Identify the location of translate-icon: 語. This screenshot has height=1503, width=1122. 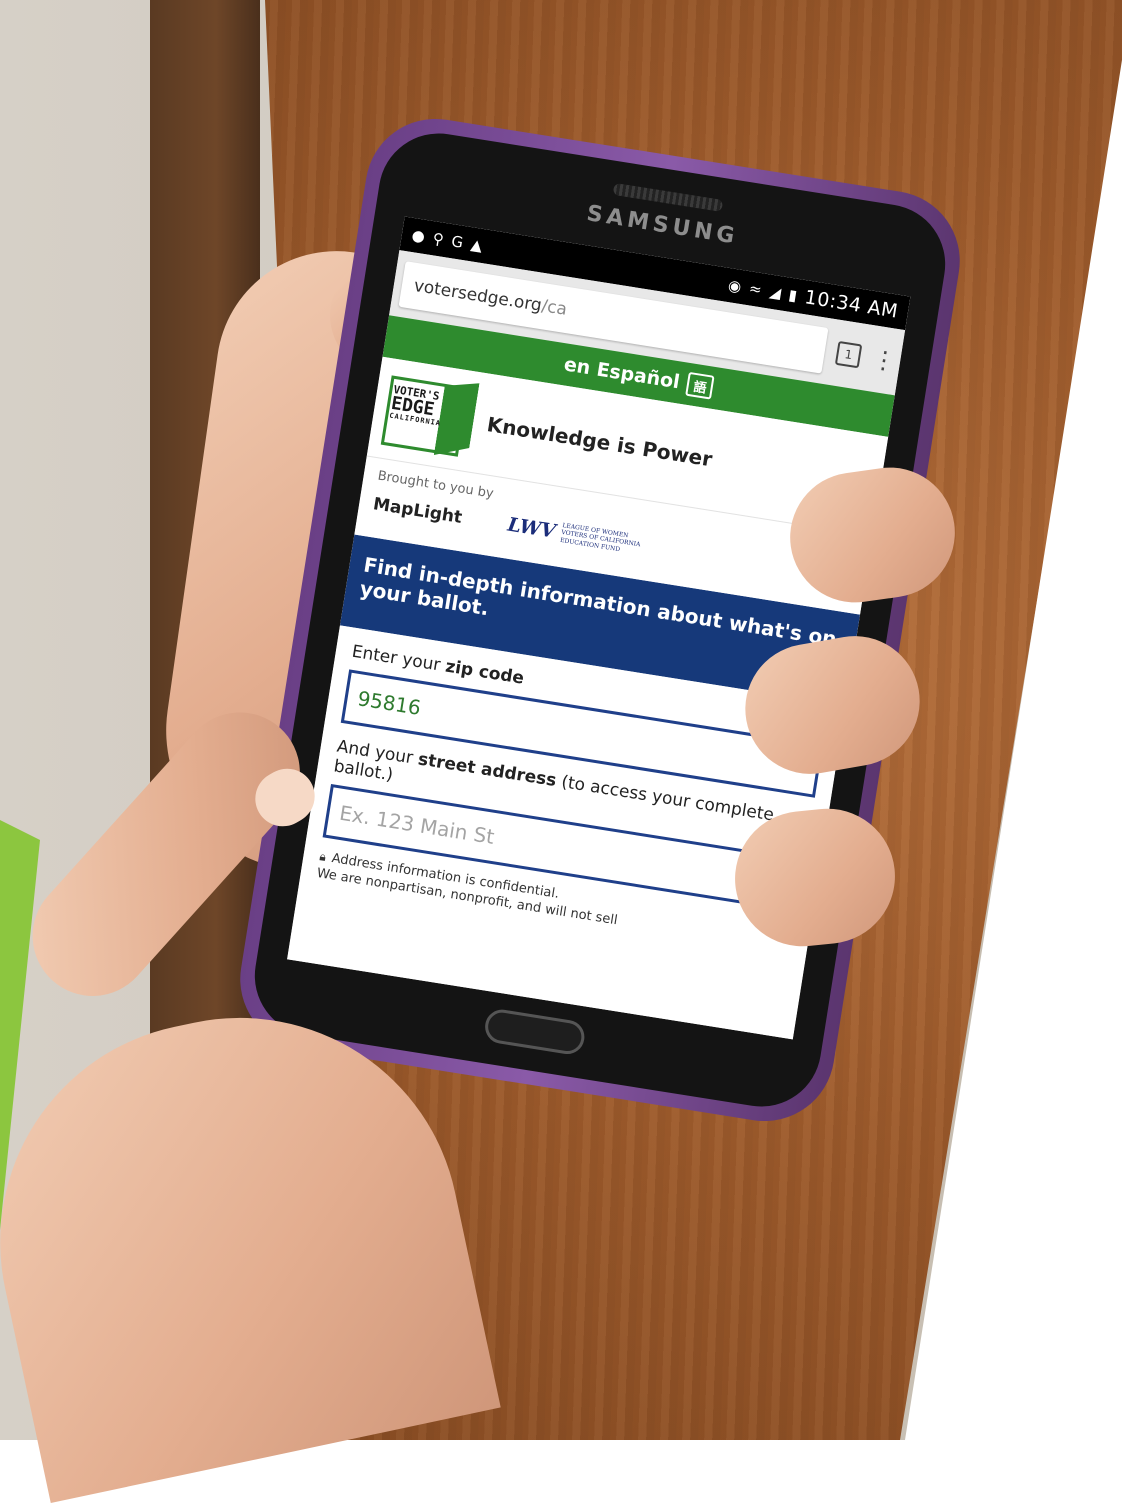
(700, 385).